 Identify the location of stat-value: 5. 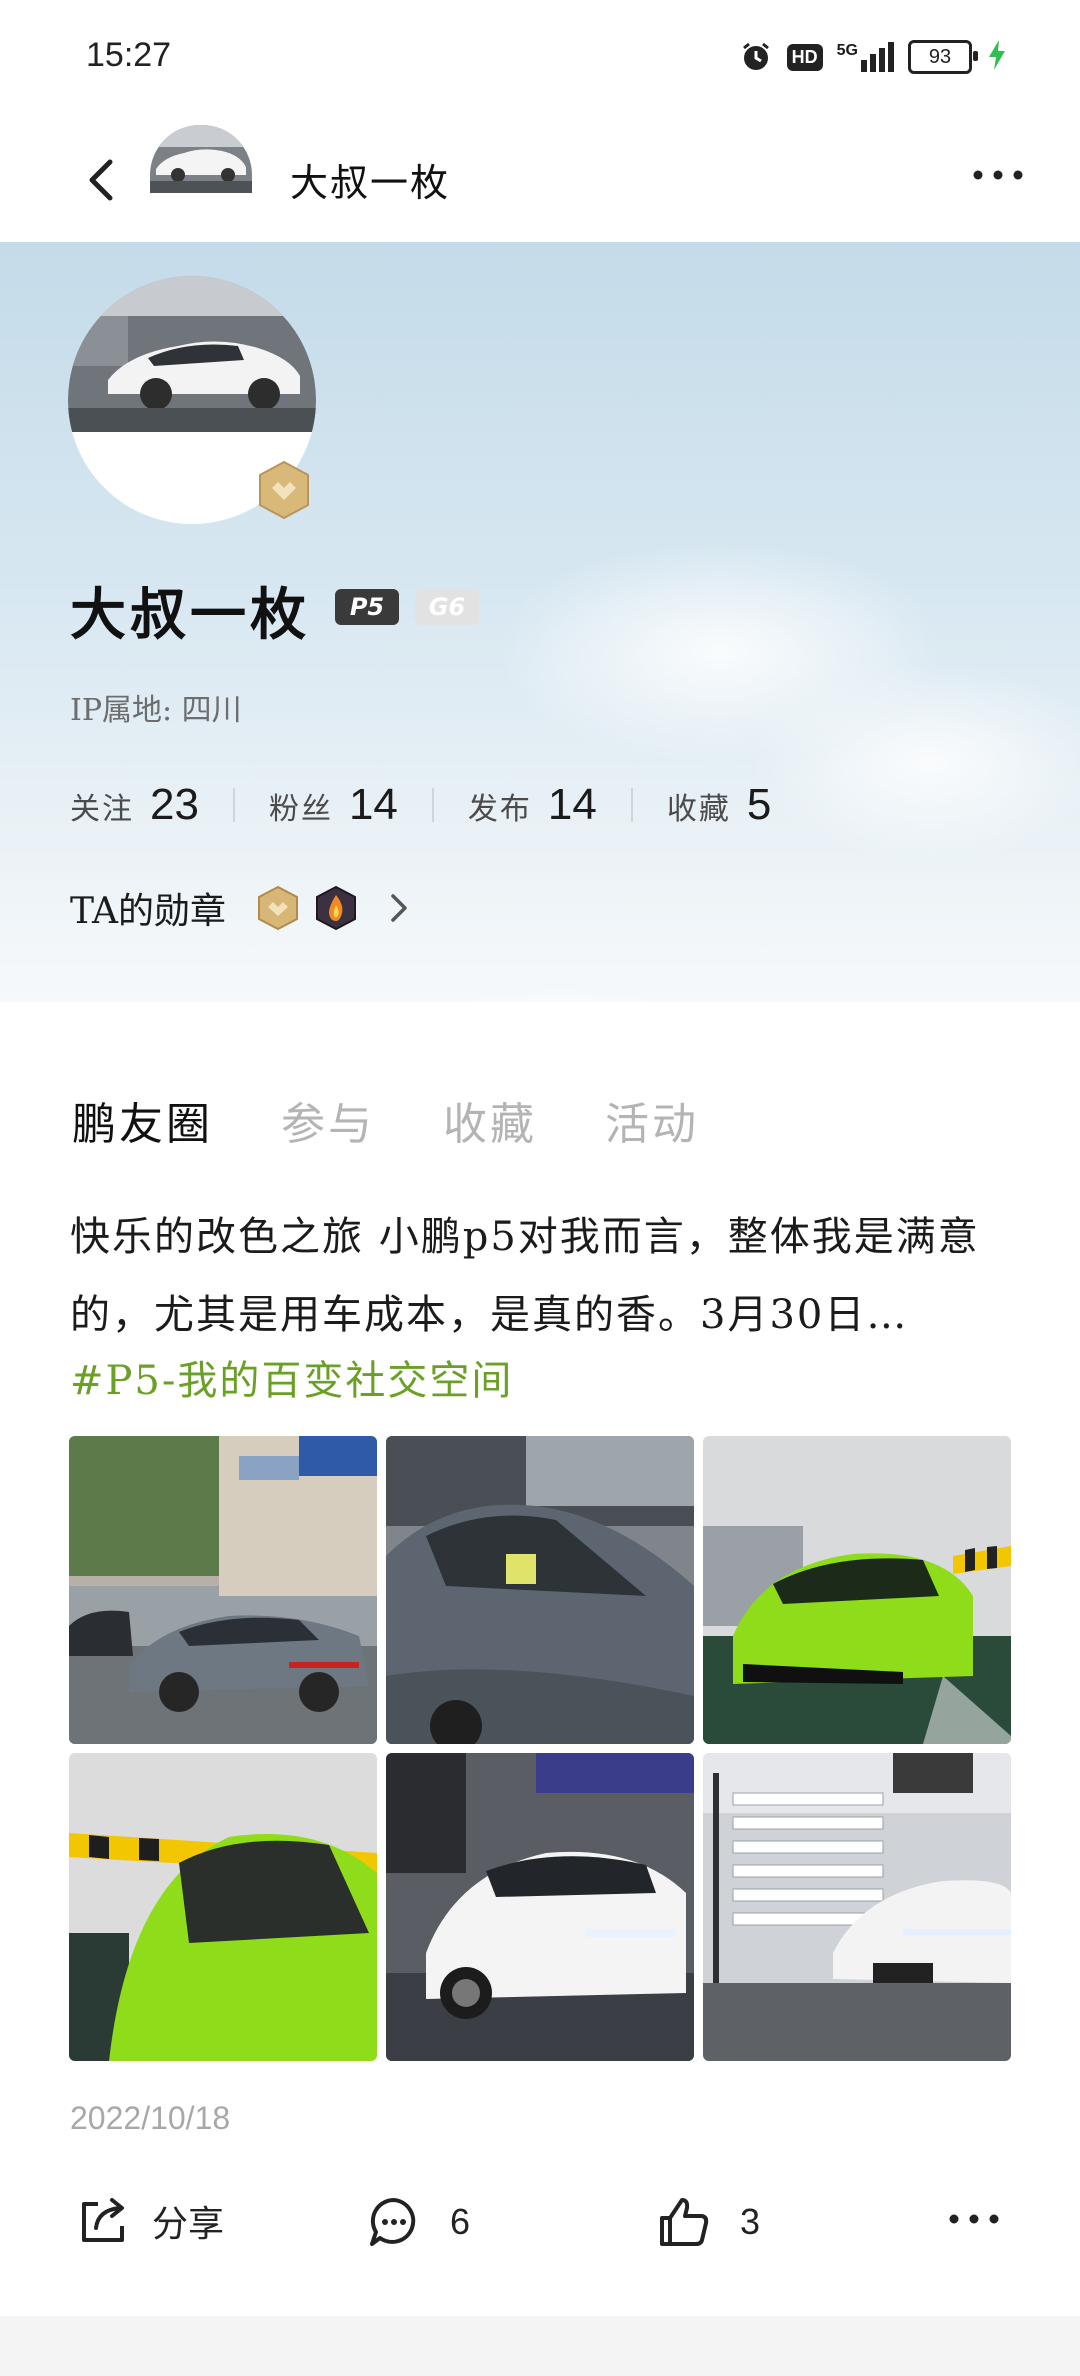
(759, 804).